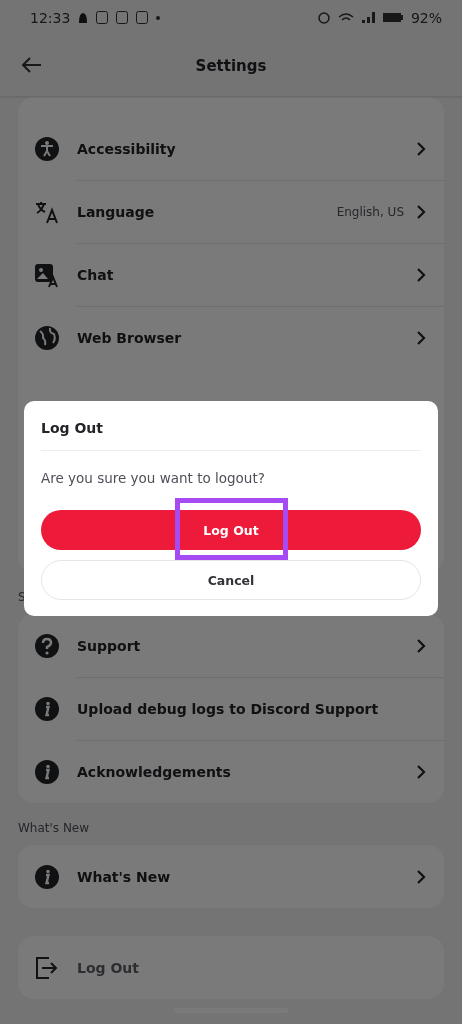 The height and width of the screenshot is (1024, 462). What do you see at coordinates (47, 967) in the screenshot?
I see `exit-icon` at bounding box center [47, 967].